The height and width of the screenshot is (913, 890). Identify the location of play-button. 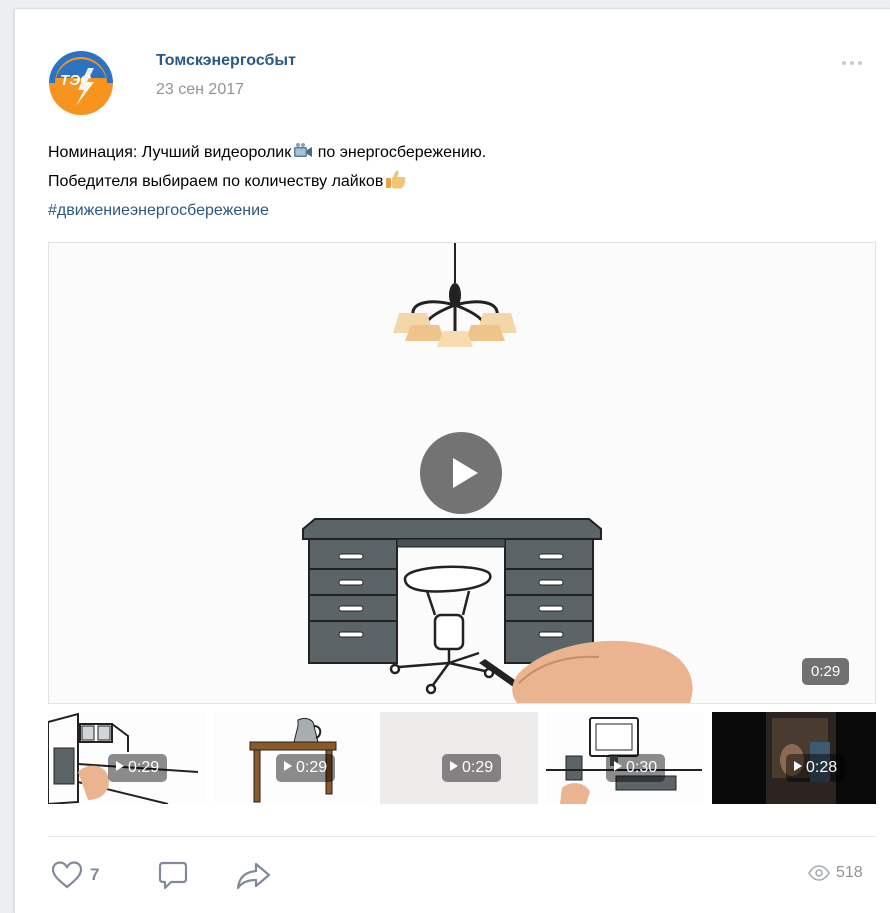
(461, 473).